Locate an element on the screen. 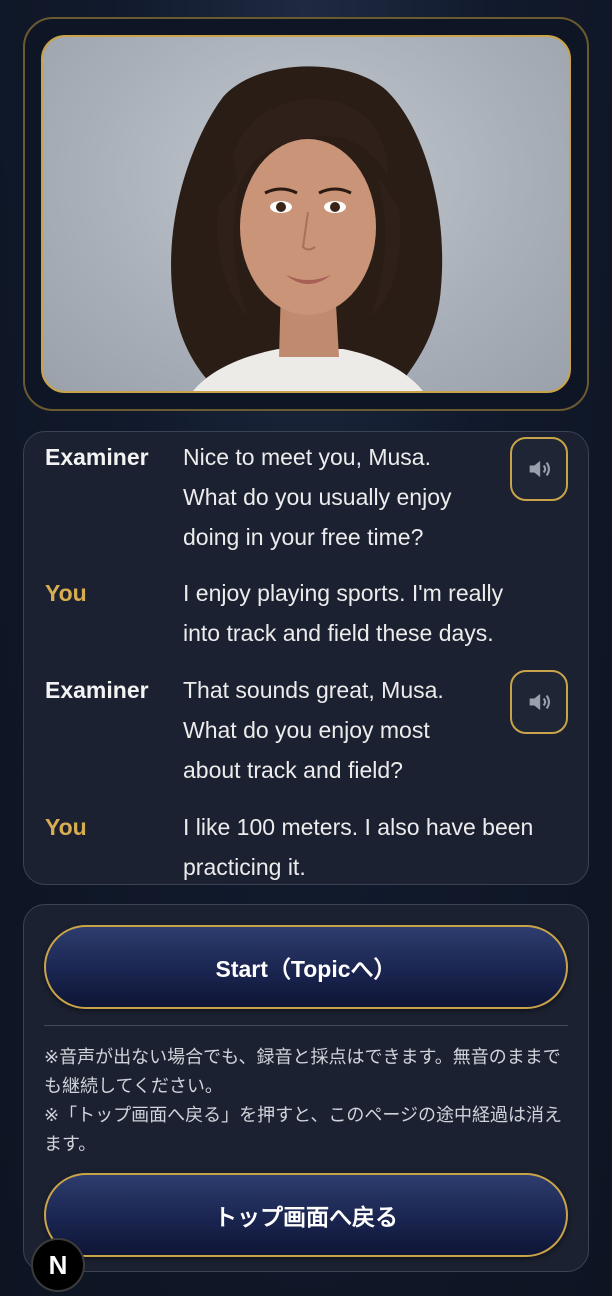 The height and width of the screenshot is (1296, 612). examiner-portrait is located at coordinates (307, 228).